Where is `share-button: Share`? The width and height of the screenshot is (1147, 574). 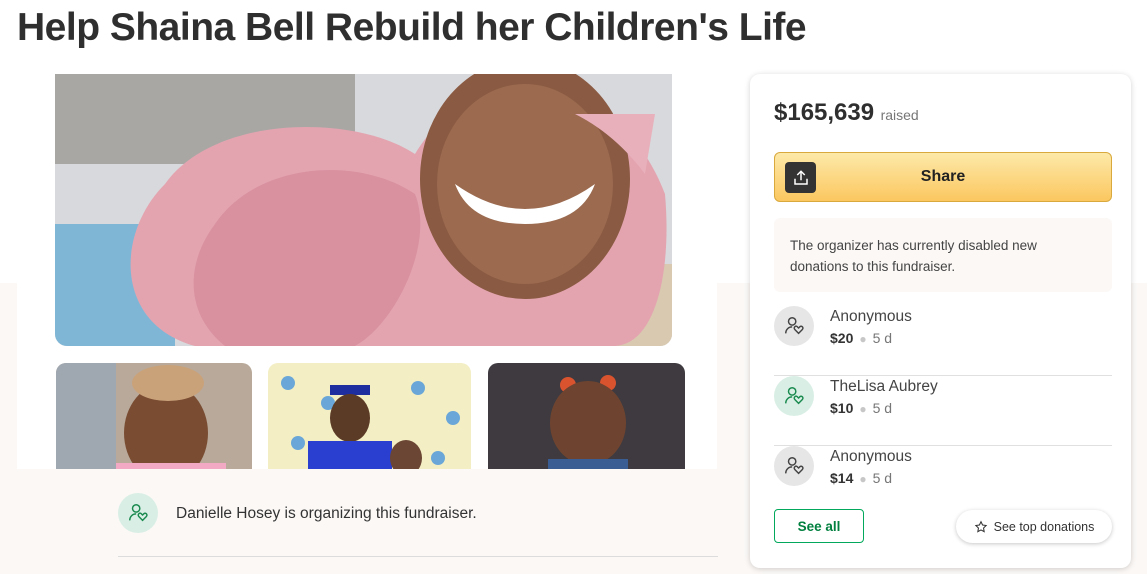 share-button: Share is located at coordinates (943, 177).